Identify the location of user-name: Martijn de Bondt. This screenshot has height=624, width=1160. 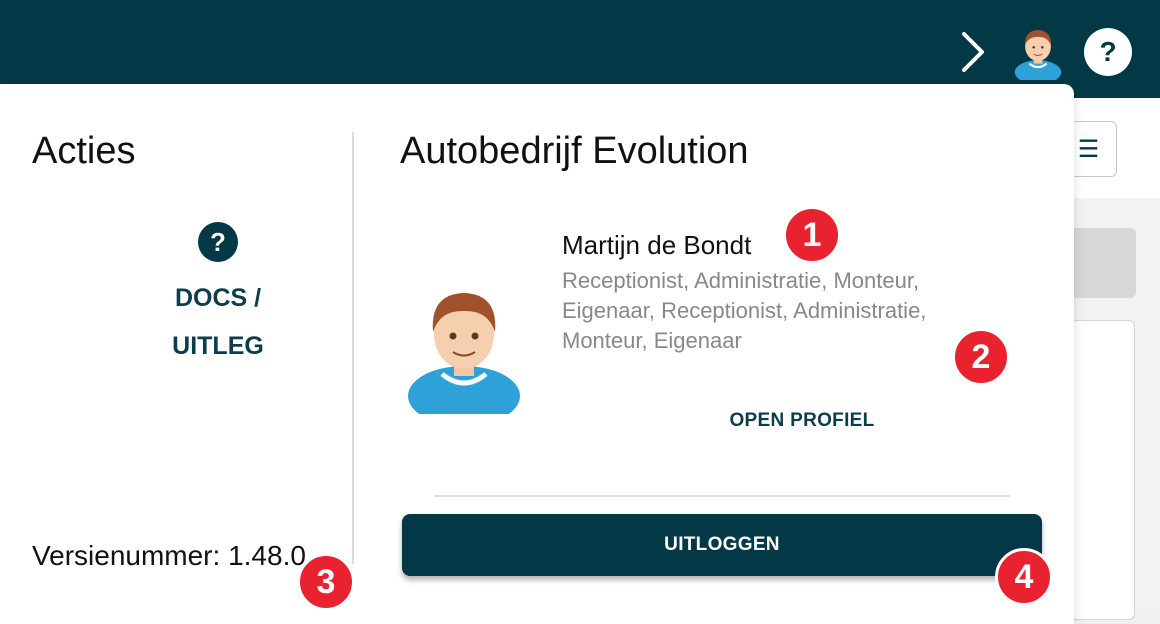
(657, 245).